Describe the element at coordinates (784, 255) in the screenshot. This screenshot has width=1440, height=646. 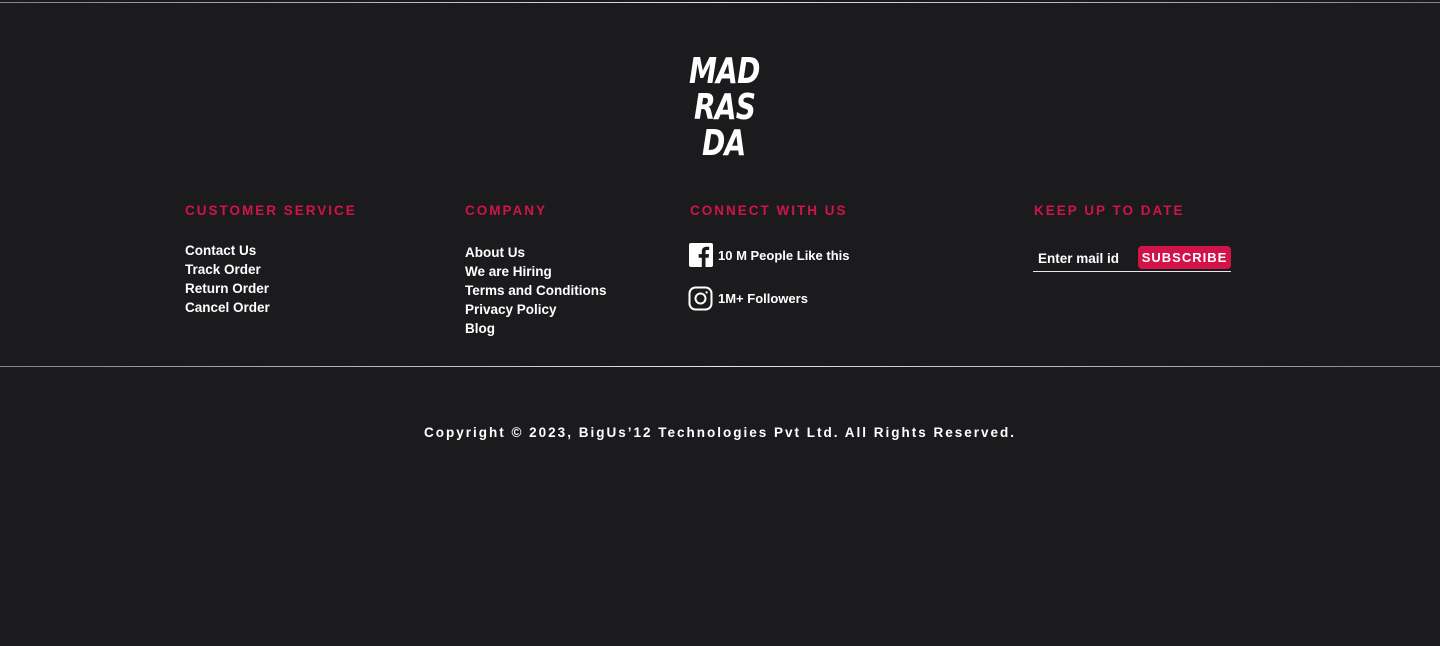
I see `facebook-likes-text: 10 M People Like this` at that location.